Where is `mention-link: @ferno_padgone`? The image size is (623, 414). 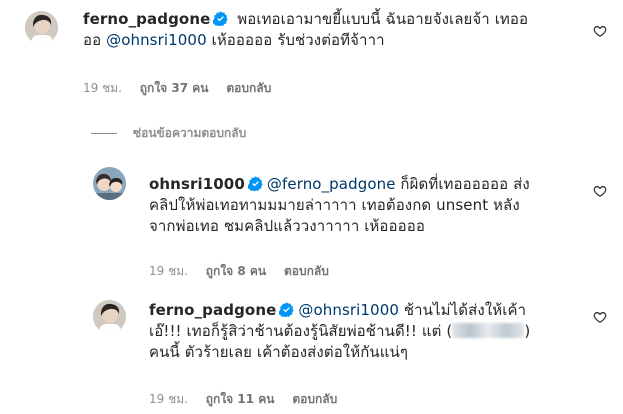
mention-link: @ferno_padgone is located at coordinates (331, 184).